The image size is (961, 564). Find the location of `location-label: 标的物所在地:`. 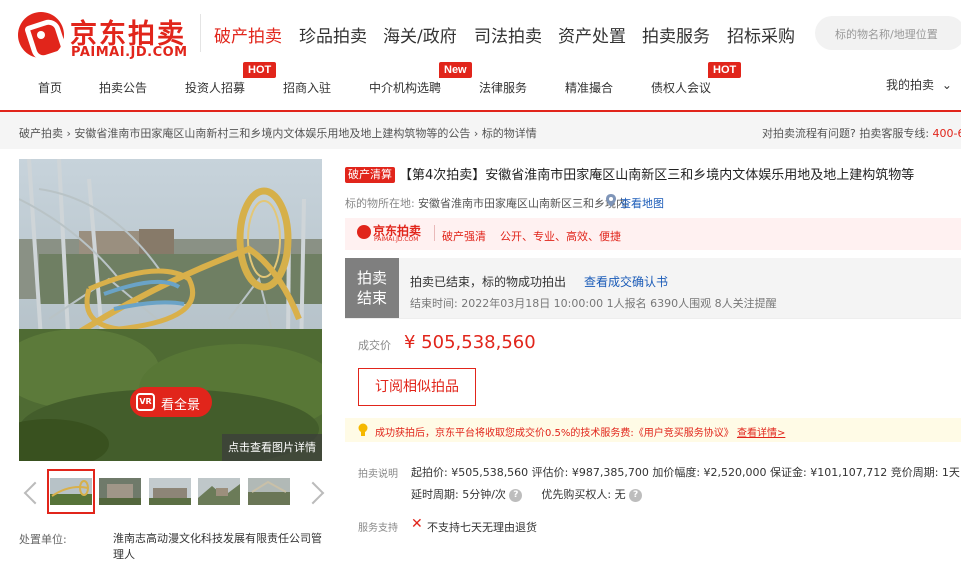

location-label: 标的物所在地: is located at coordinates (380, 203).